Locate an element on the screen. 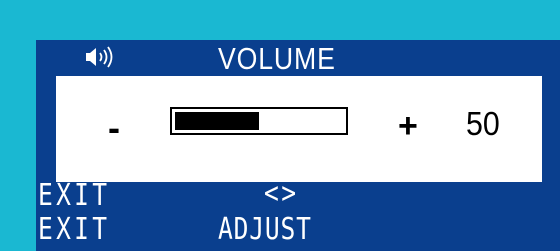 The image size is (560, 251). osd-title: VOLUME is located at coordinates (277, 58).